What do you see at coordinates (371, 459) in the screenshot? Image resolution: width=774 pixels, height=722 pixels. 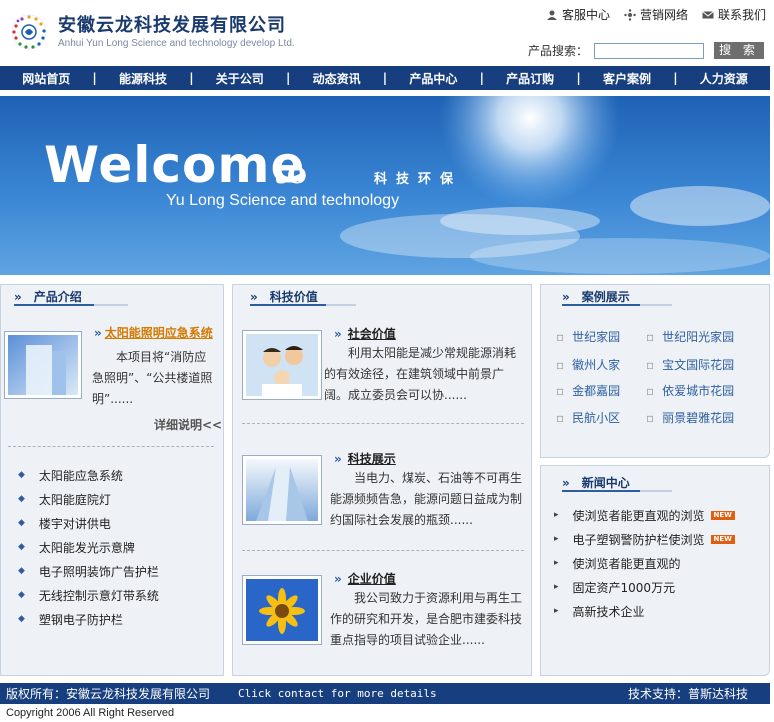 I see `tech-heading-text: 科技展示` at bounding box center [371, 459].